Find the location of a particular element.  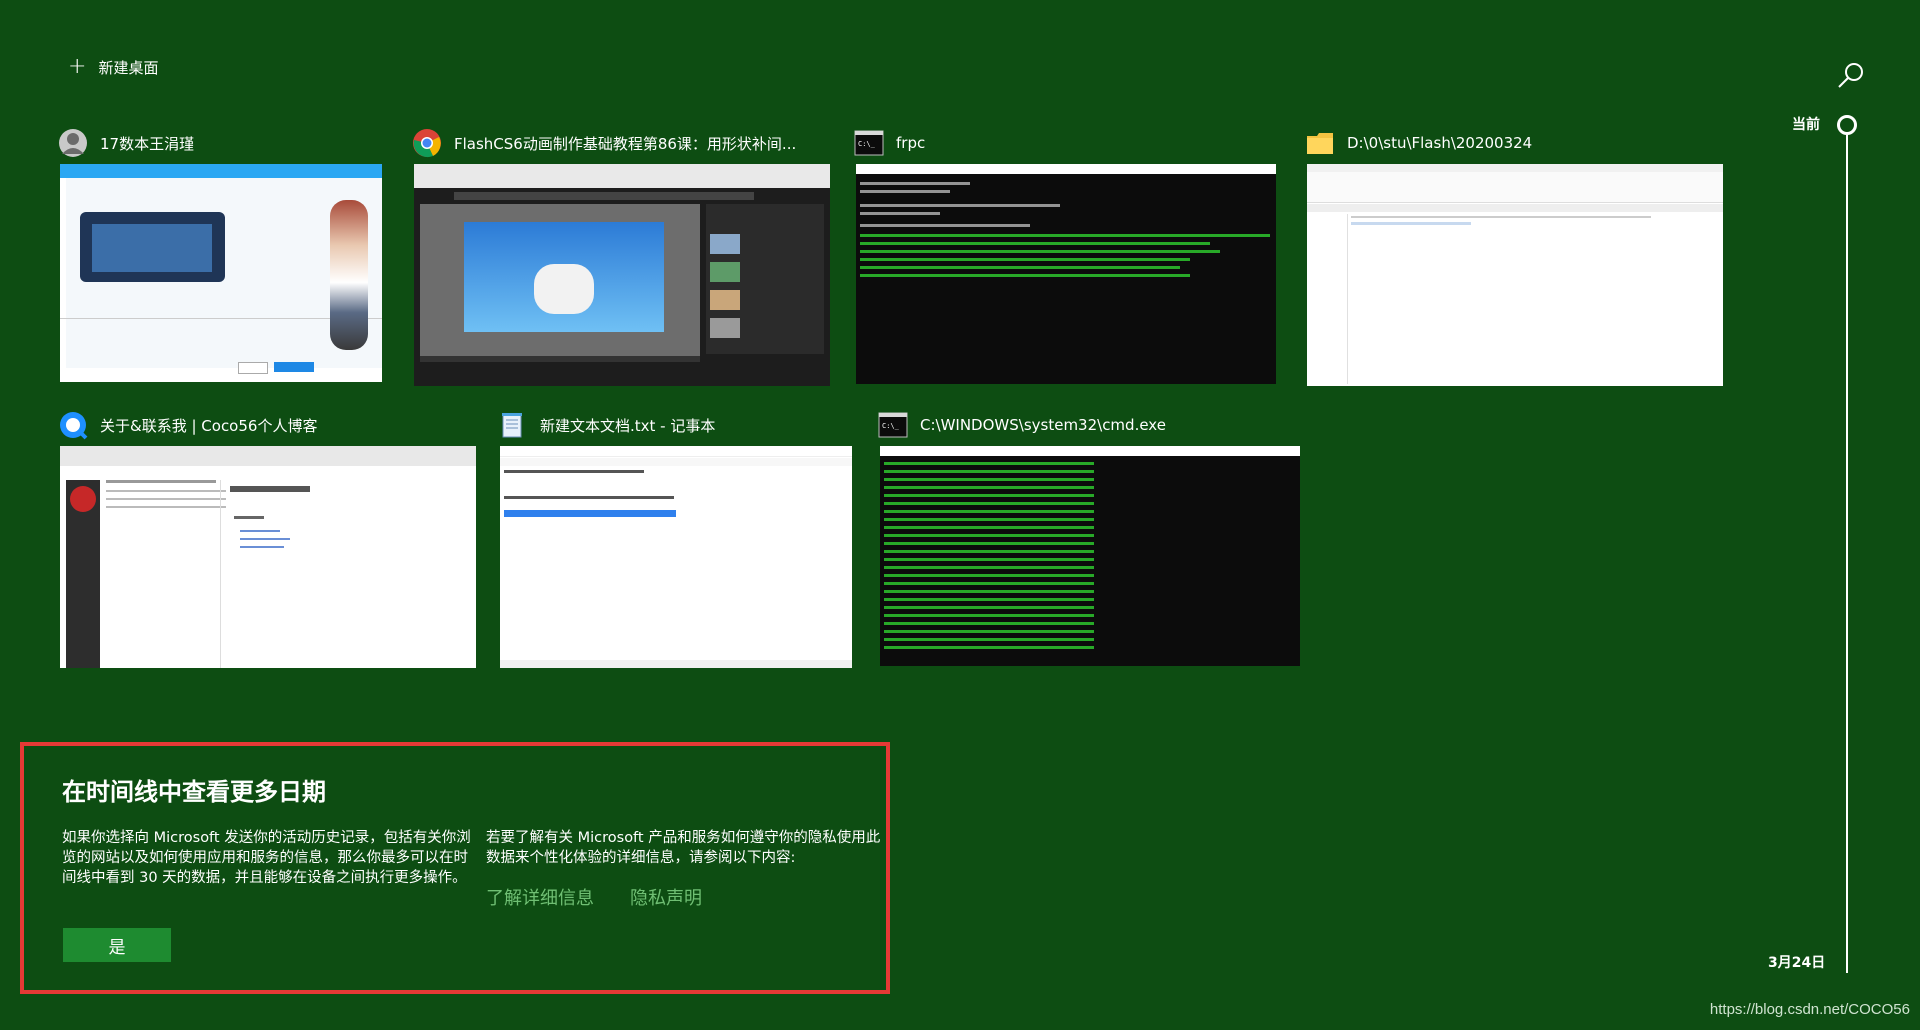

window-card-blog: 关于&联系我 | Coco56个人博客 is located at coordinates (268, 541).